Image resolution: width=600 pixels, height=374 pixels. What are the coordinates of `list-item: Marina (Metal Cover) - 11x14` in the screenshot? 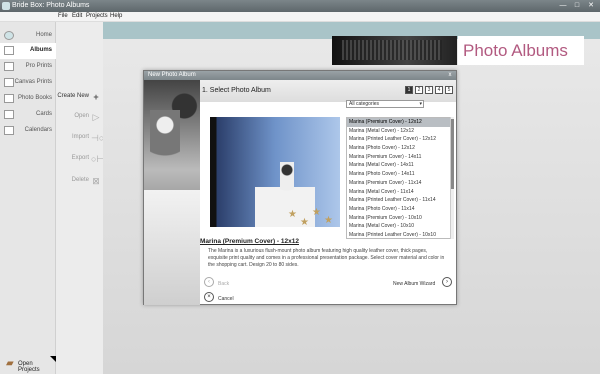 It's located at (400, 192).